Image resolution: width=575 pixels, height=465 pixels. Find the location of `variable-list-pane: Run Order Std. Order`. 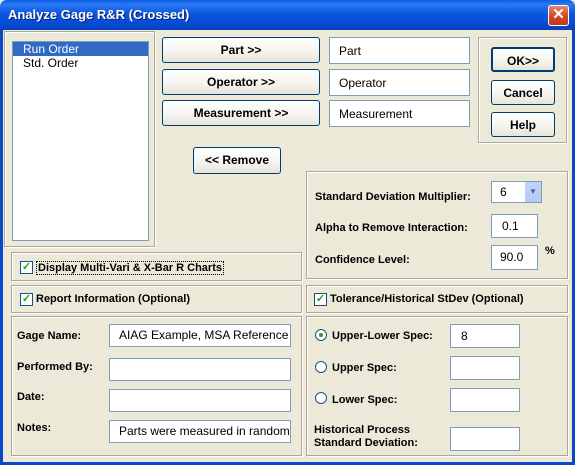

variable-list-pane: Run Order Std. Order is located at coordinates (79, 139).